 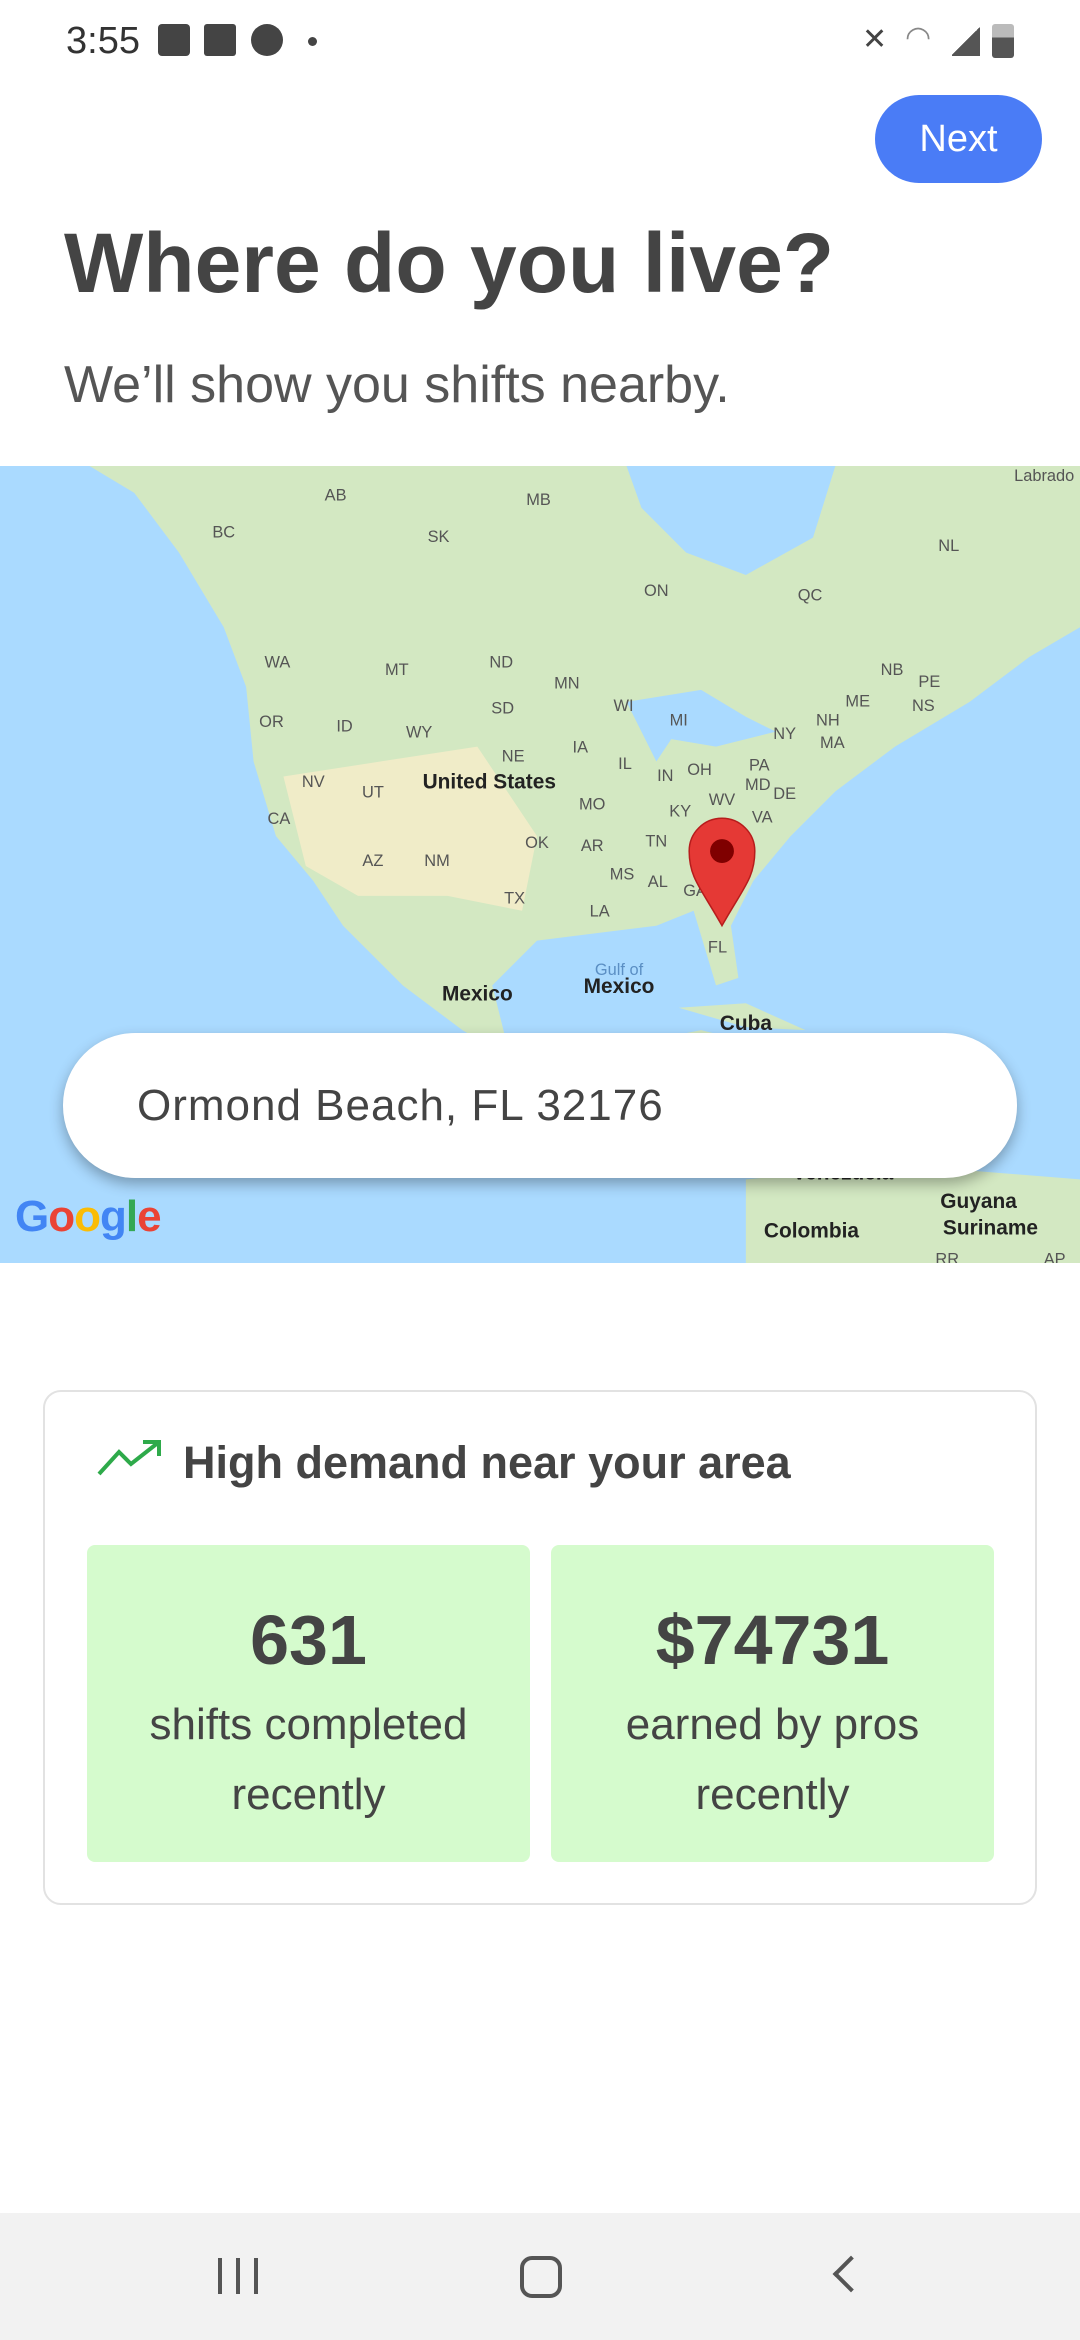 I want to click on map-label: NH, so click(x=828, y=721).